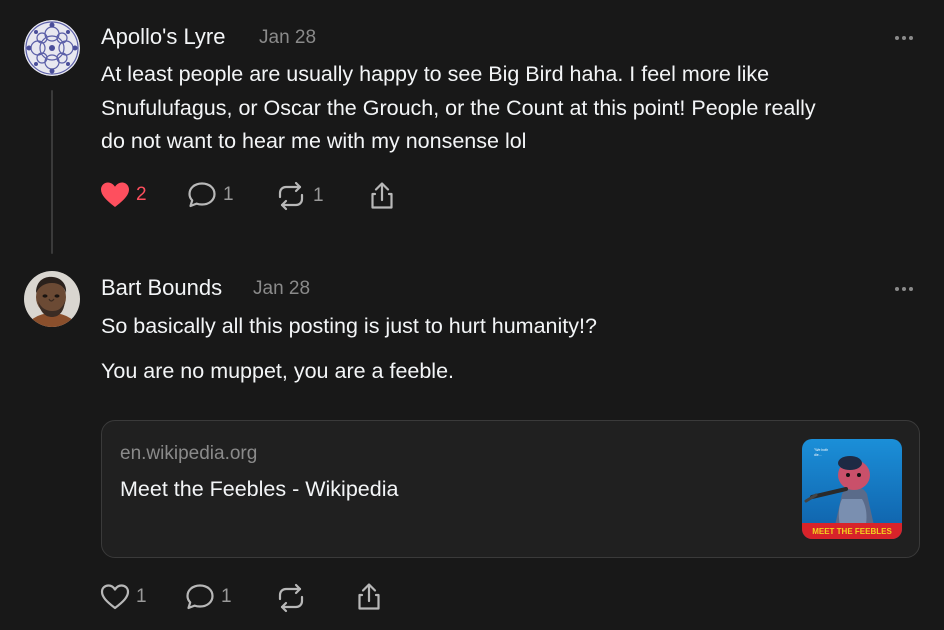 This screenshot has width=944, height=630. Describe the element at coordinates (259, 489) in the screenshot. I see `link-title: Meet the Feebles - Wikipedia` at that location.